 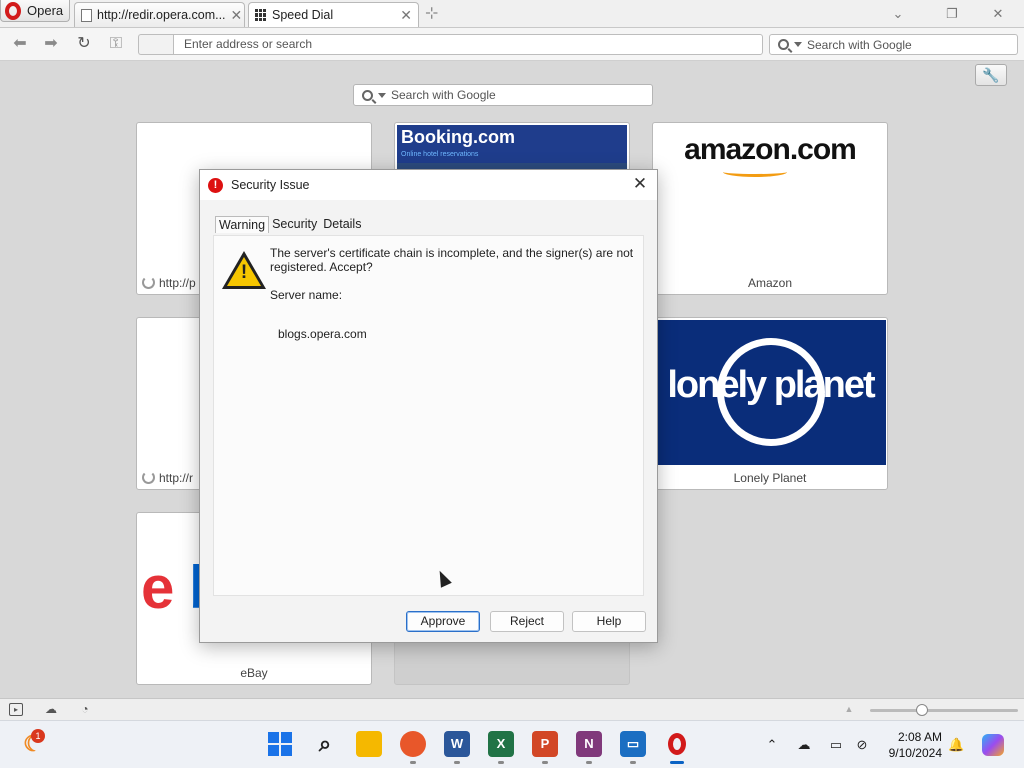 I want to click on help-button: Help, so click(x=609, y=621).